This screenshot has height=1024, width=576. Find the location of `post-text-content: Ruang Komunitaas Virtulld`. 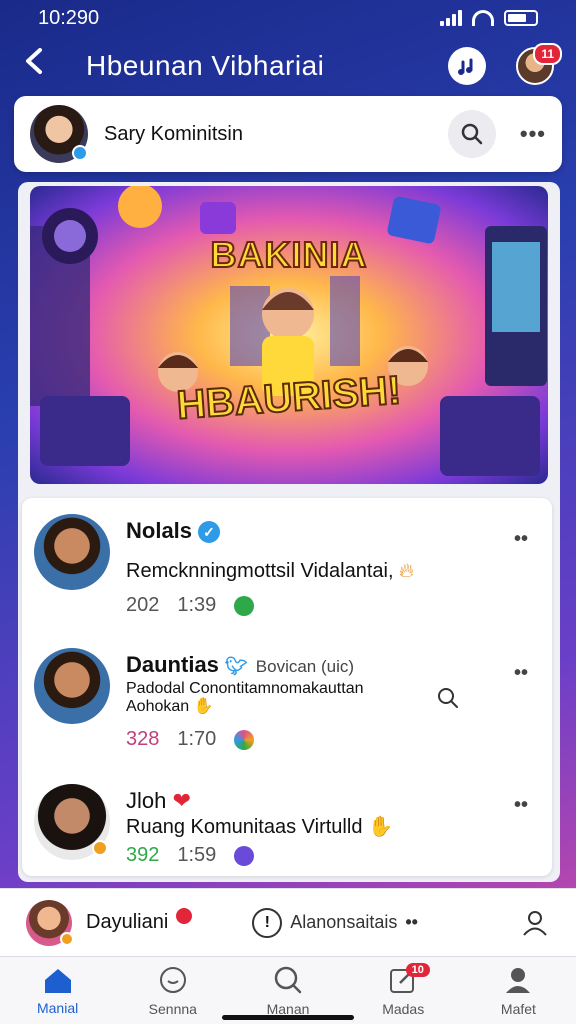

post-text-content: Ruang Komunitaas Virtulld is located at coordinates (244, 827).